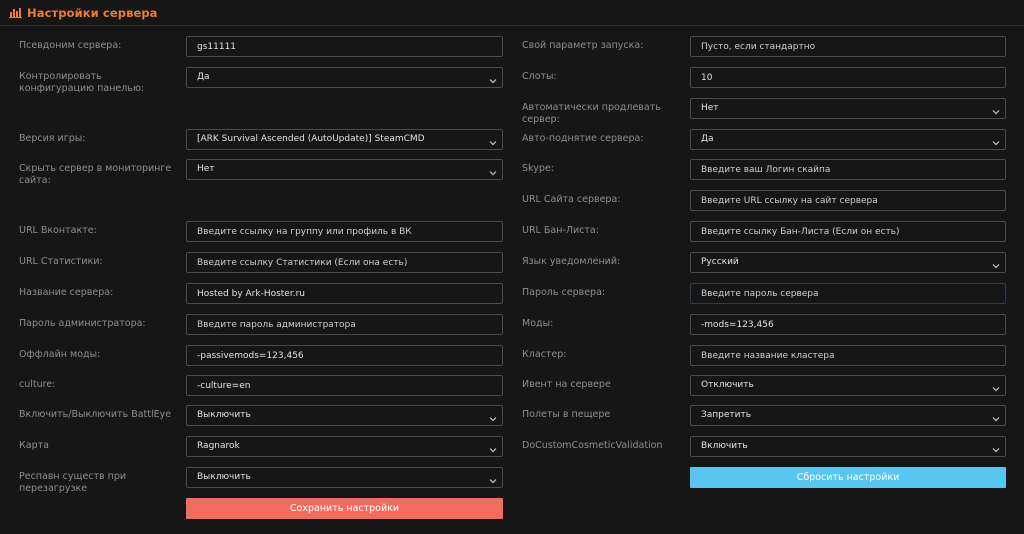 This screenshot has height=534, width=1024. What do you see at coordinates (344, 508) in the screenshot?
I see `save-settings-button: Сохранить настройки` at bounding box center [344, 508].